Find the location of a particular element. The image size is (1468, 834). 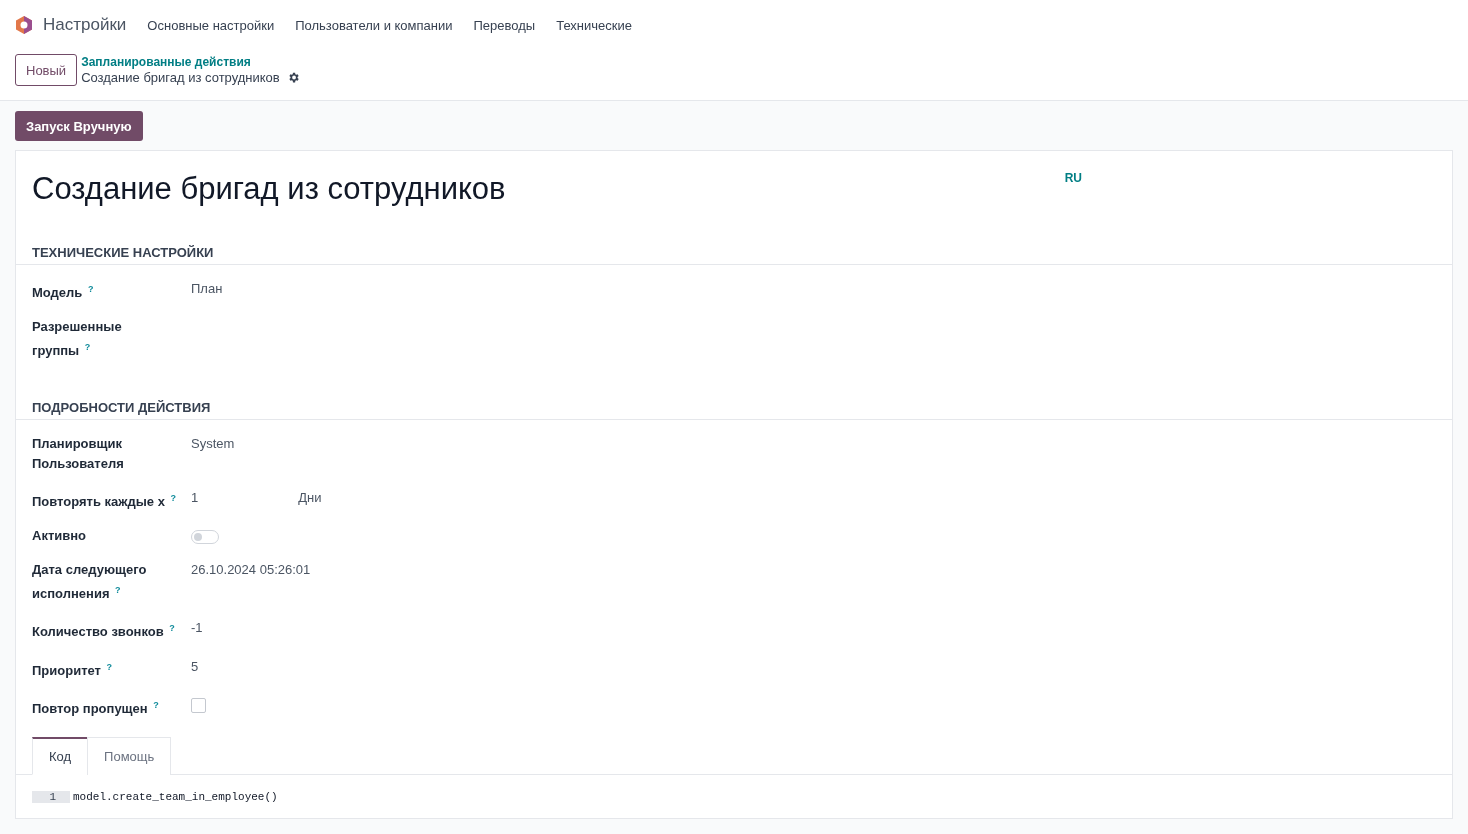

tab: Помощь is located at coordinates (129, 756).